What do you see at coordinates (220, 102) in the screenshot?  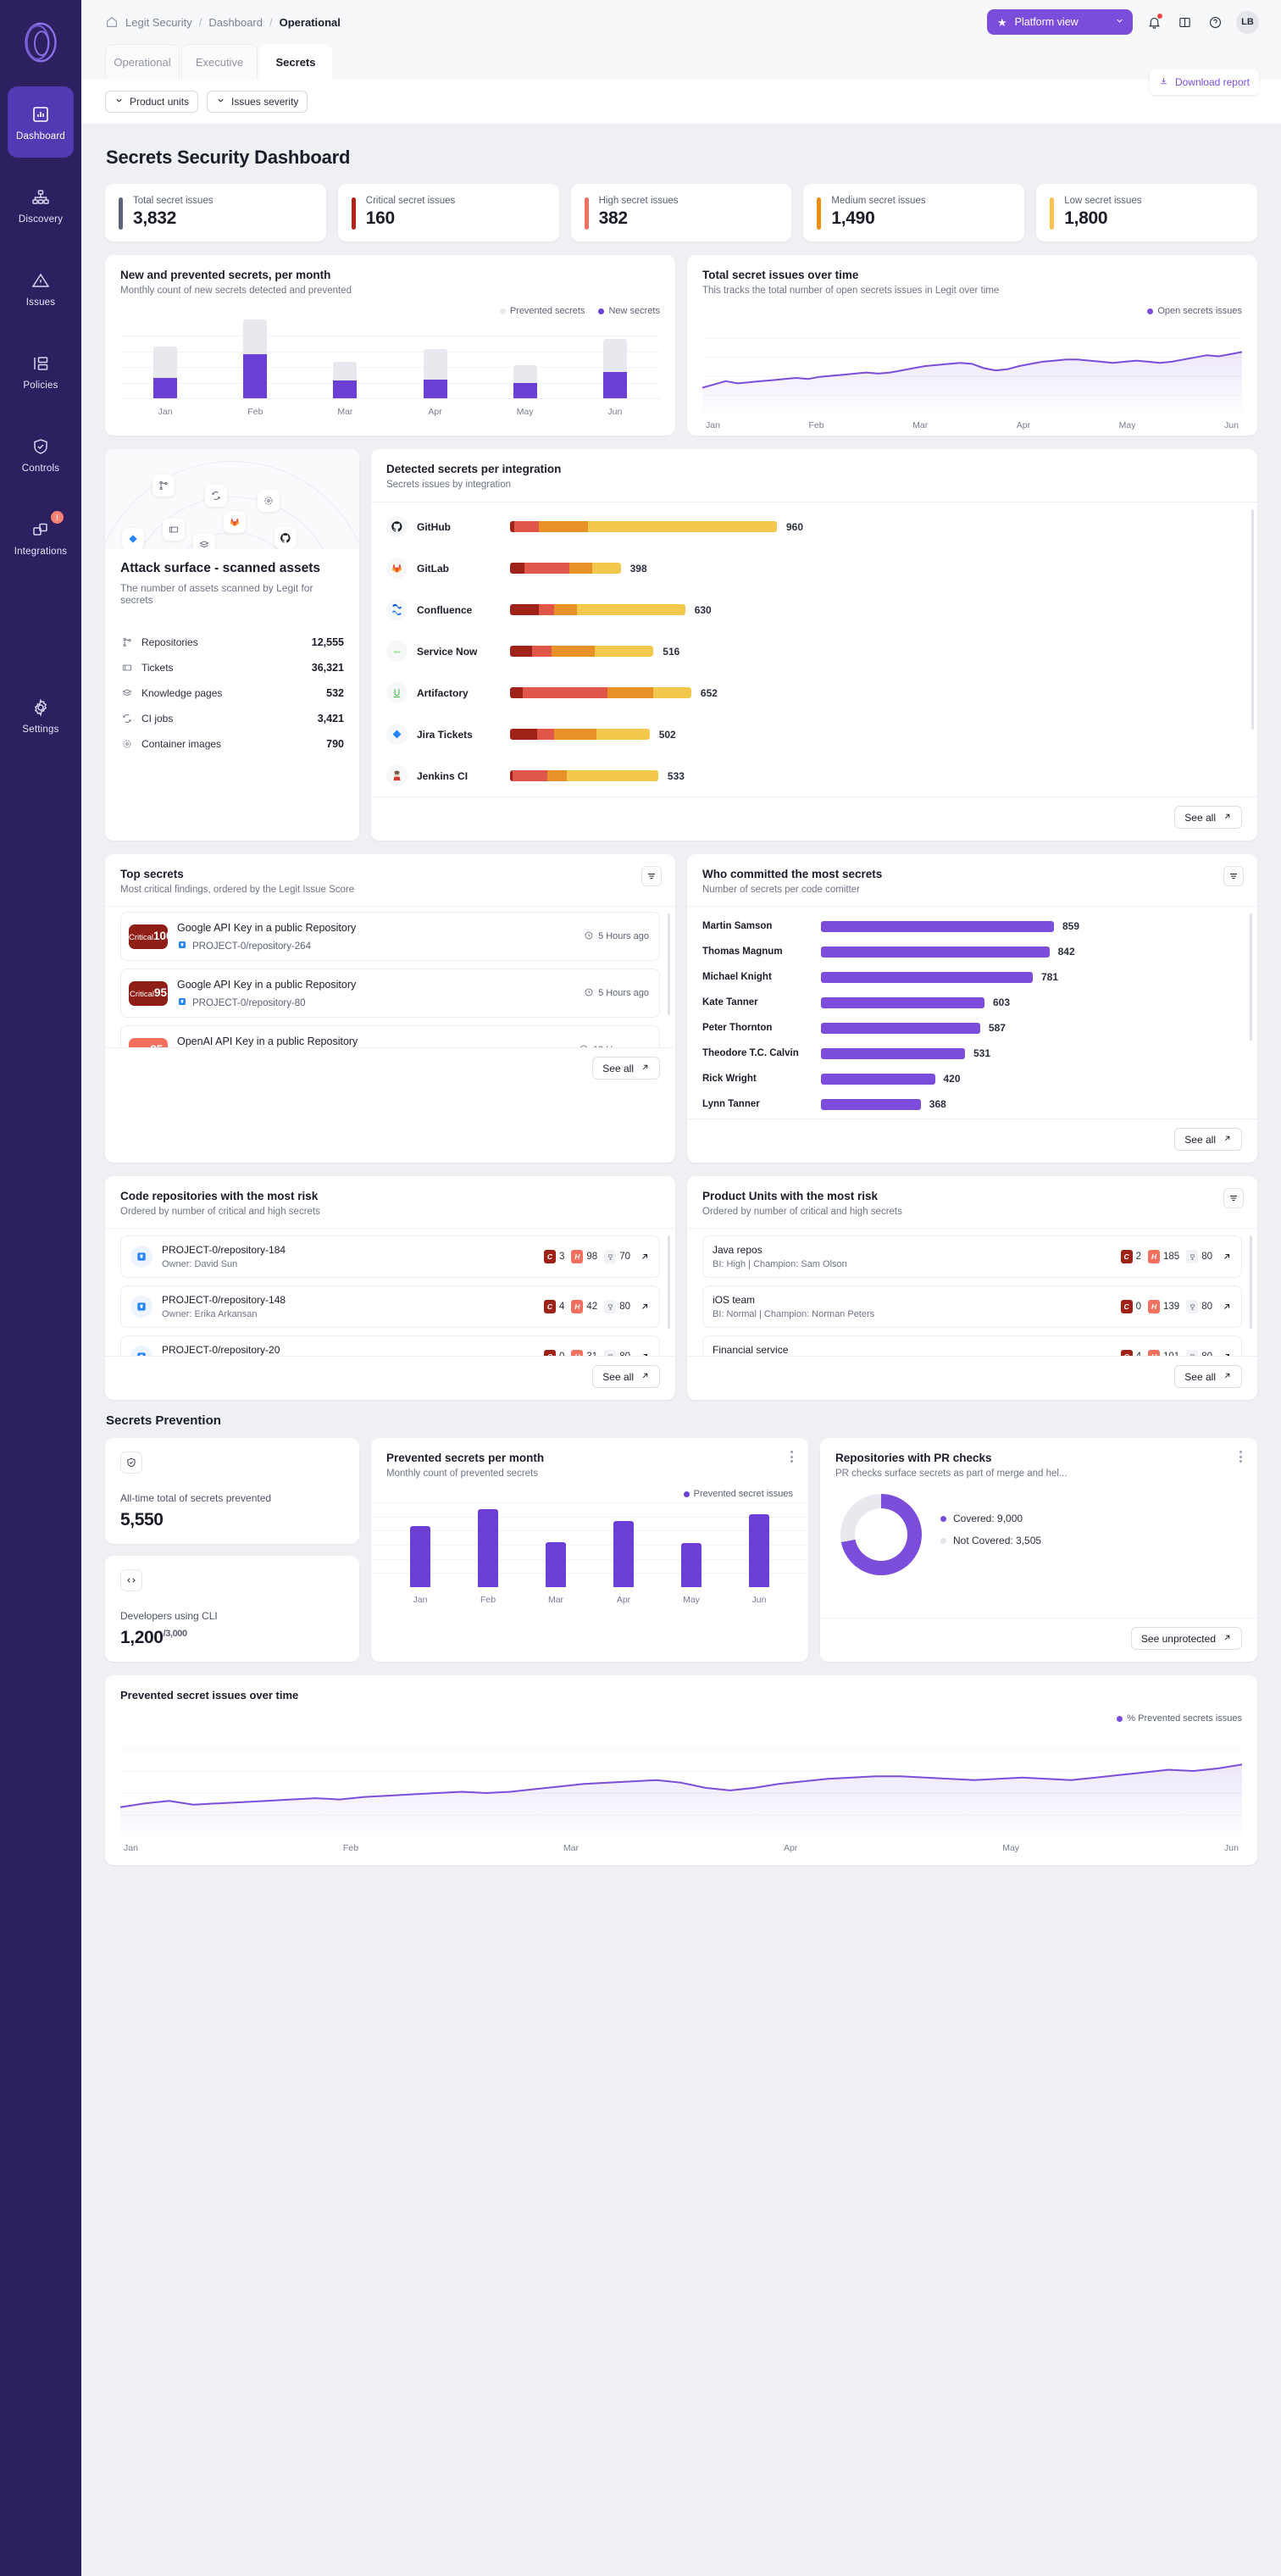 I see `chevron-down-icon` at bounding box center [220, 102].